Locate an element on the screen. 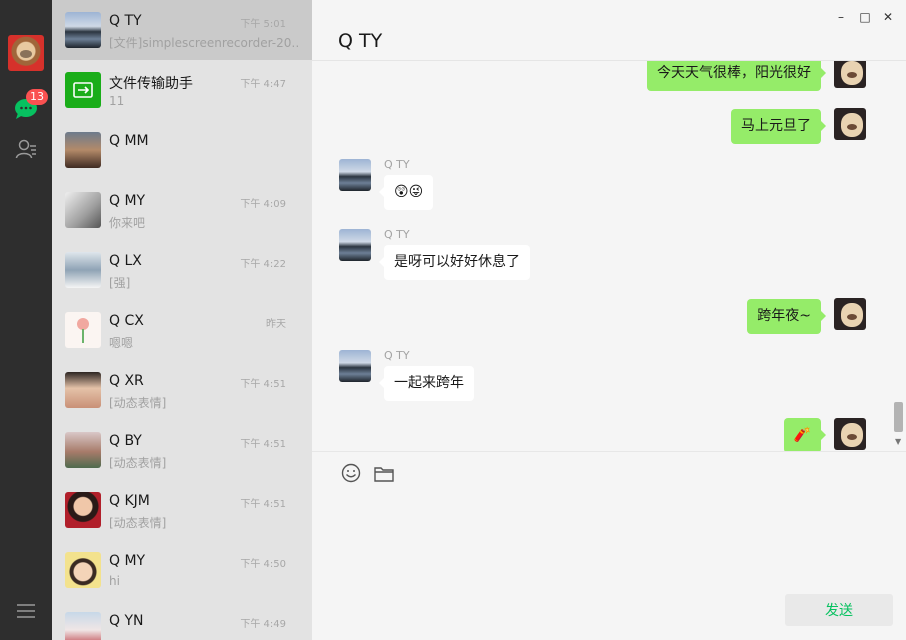 The width and height of the screenshot is (906, 640). menu-icon is located at coordinates (26, 611).